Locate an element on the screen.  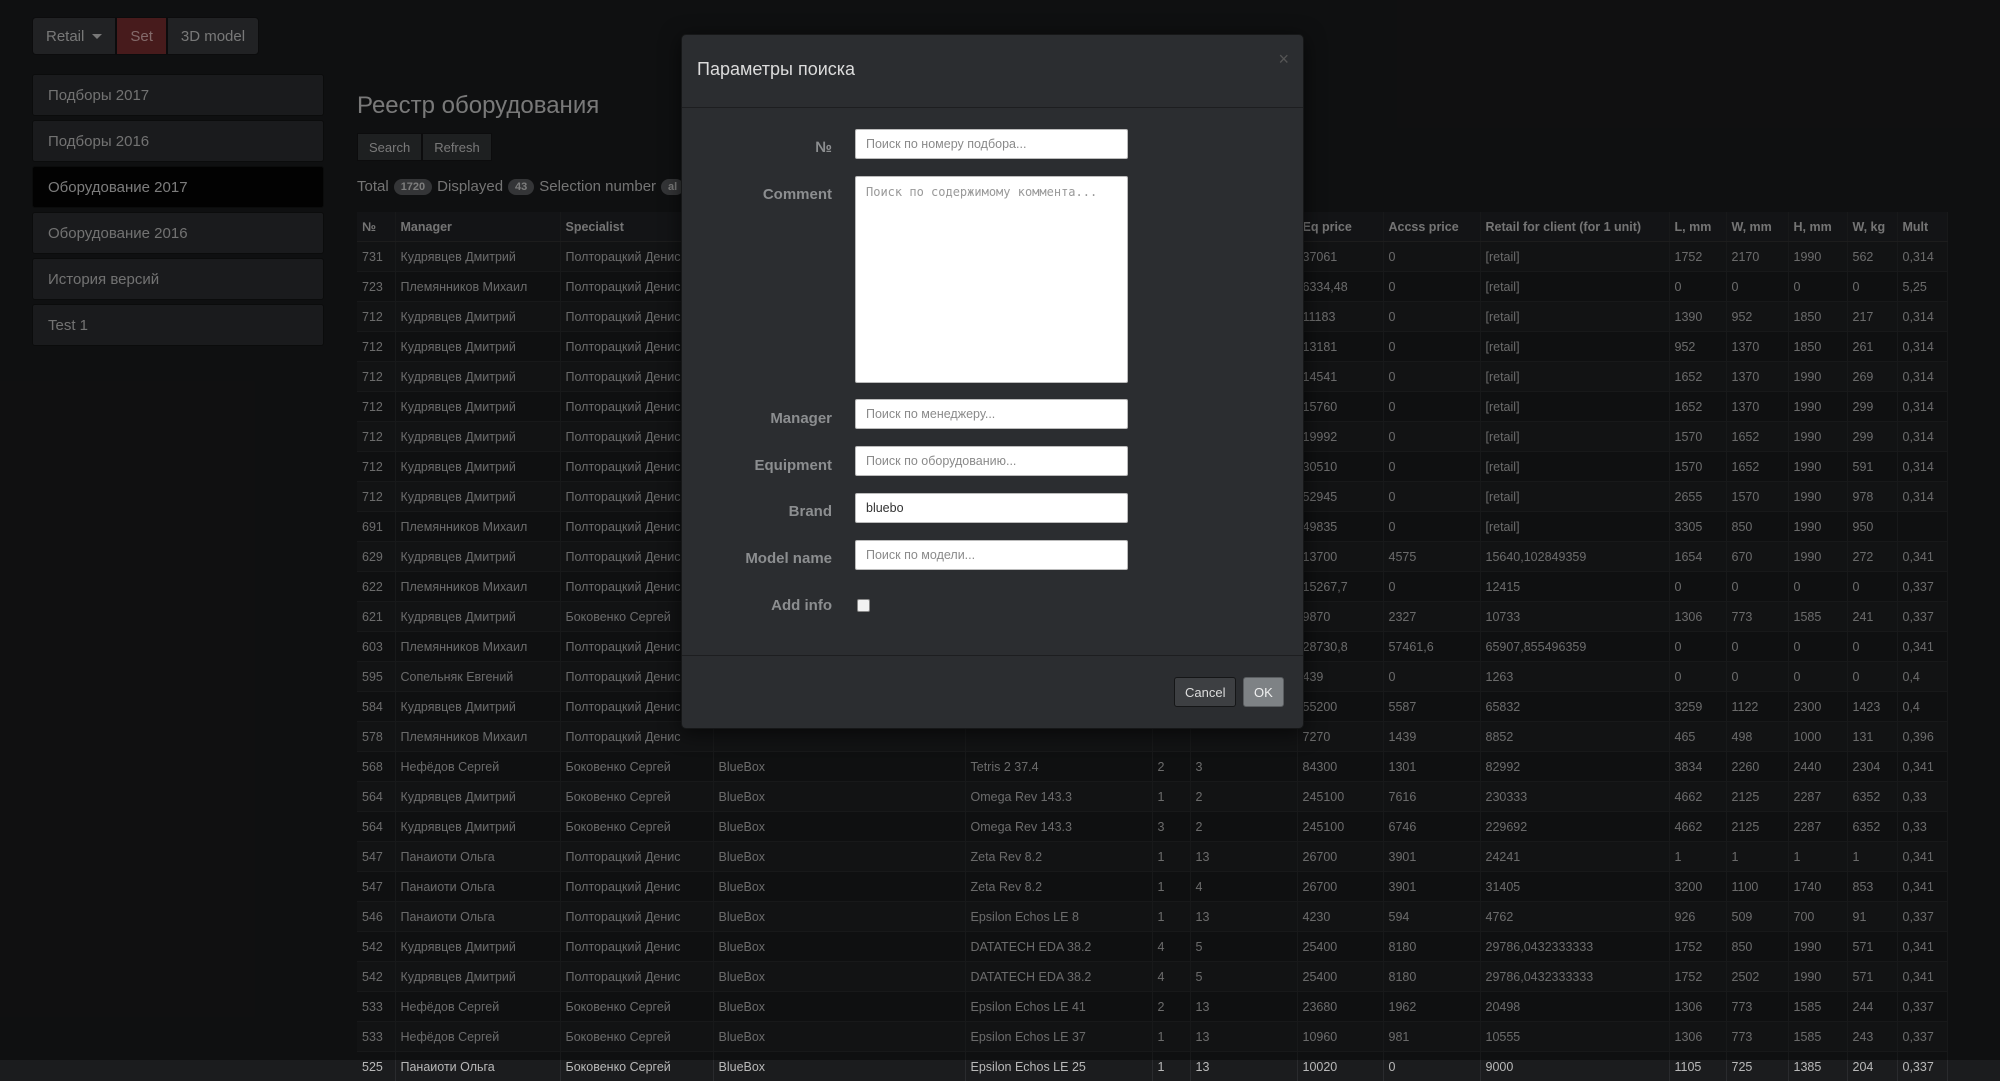
ok-button: OK is located at coordinates (1263, 692).